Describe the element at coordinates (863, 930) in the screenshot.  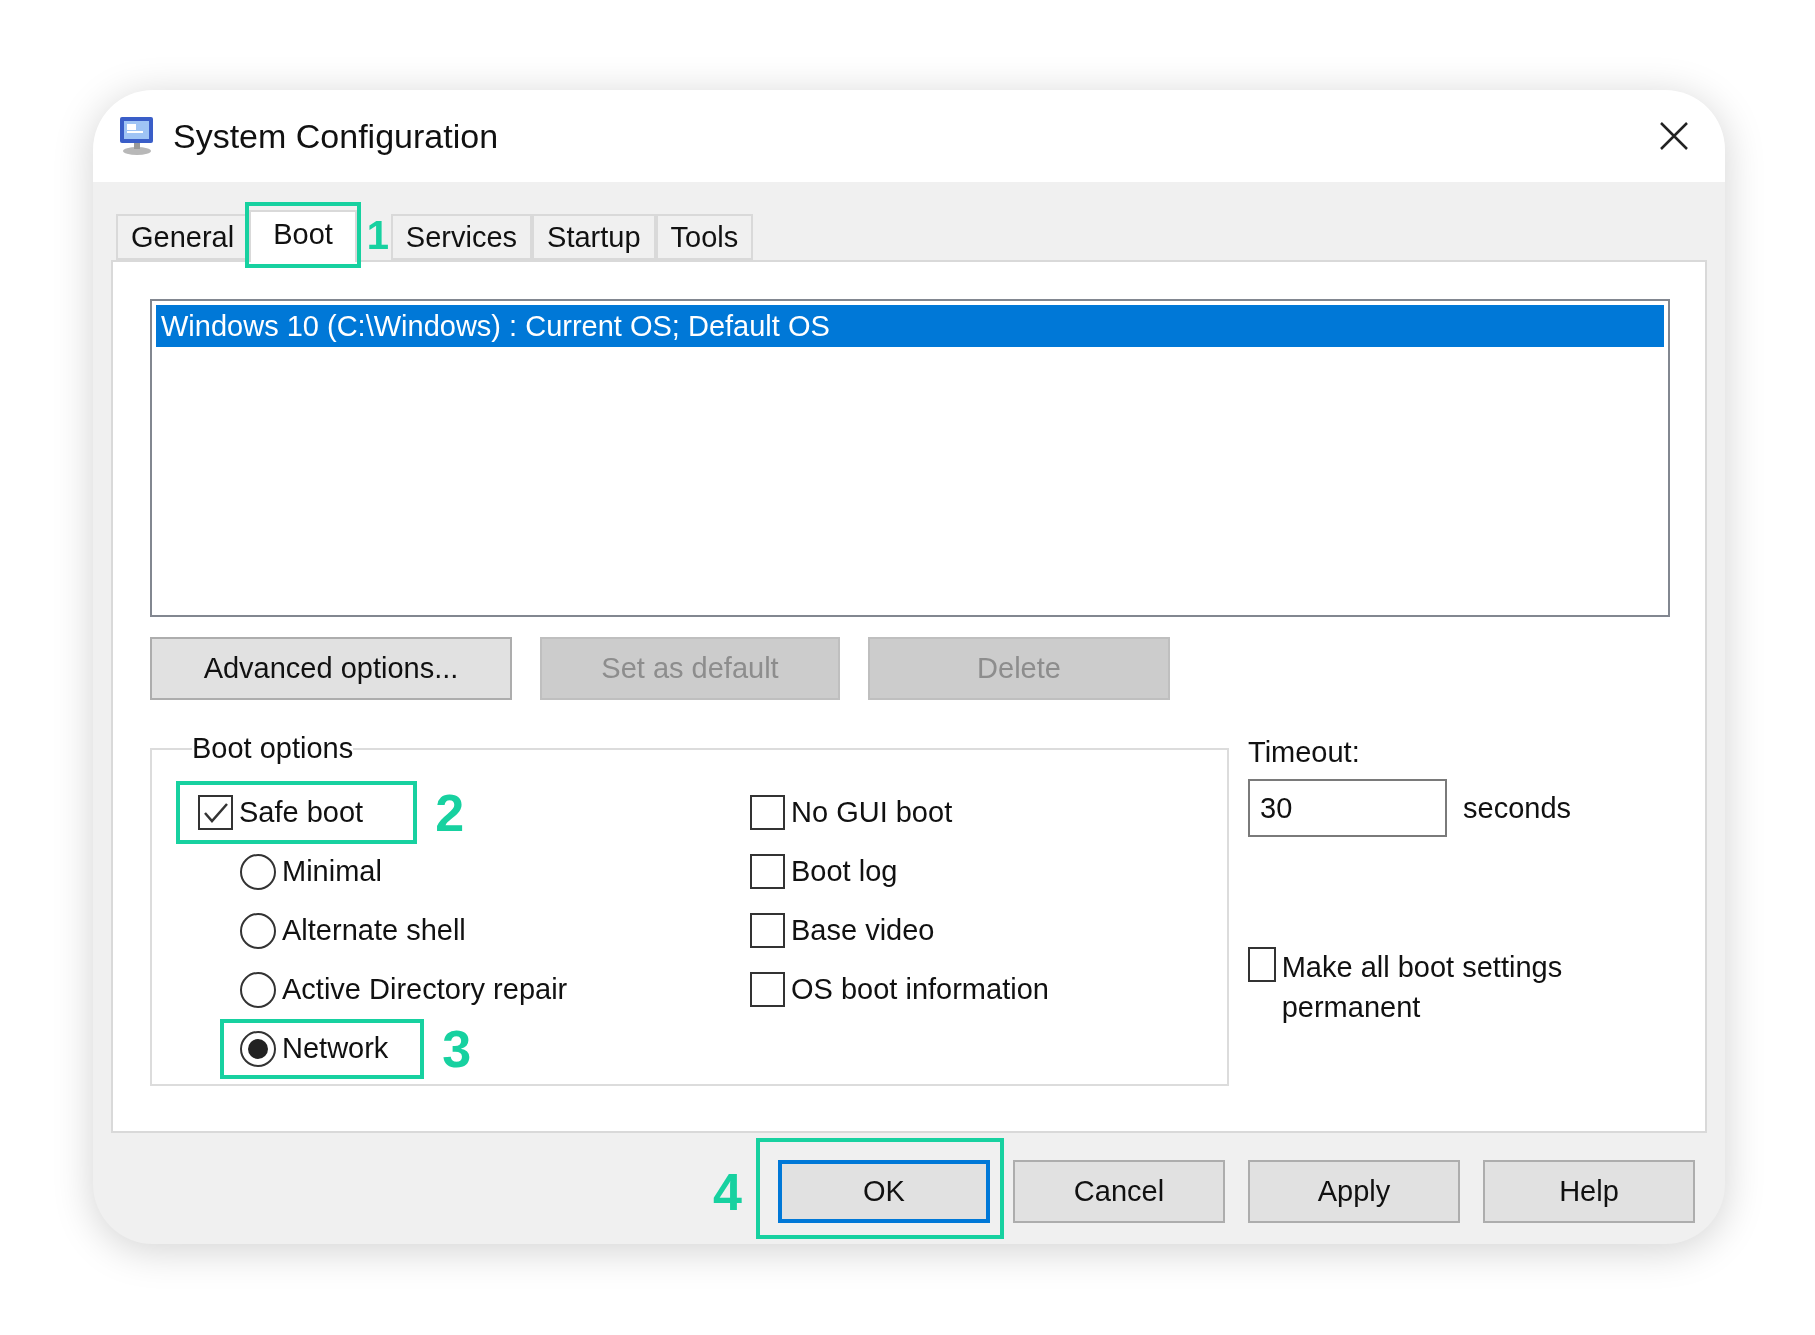
I see `option-label: Base video` at that location.